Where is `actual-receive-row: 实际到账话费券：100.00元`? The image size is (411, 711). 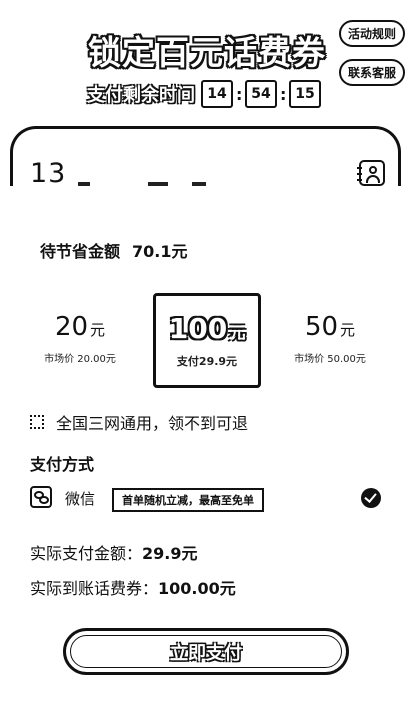
actual-receive-row: 实际到账话费券：100.00元 is located at coordinates (133, 587).